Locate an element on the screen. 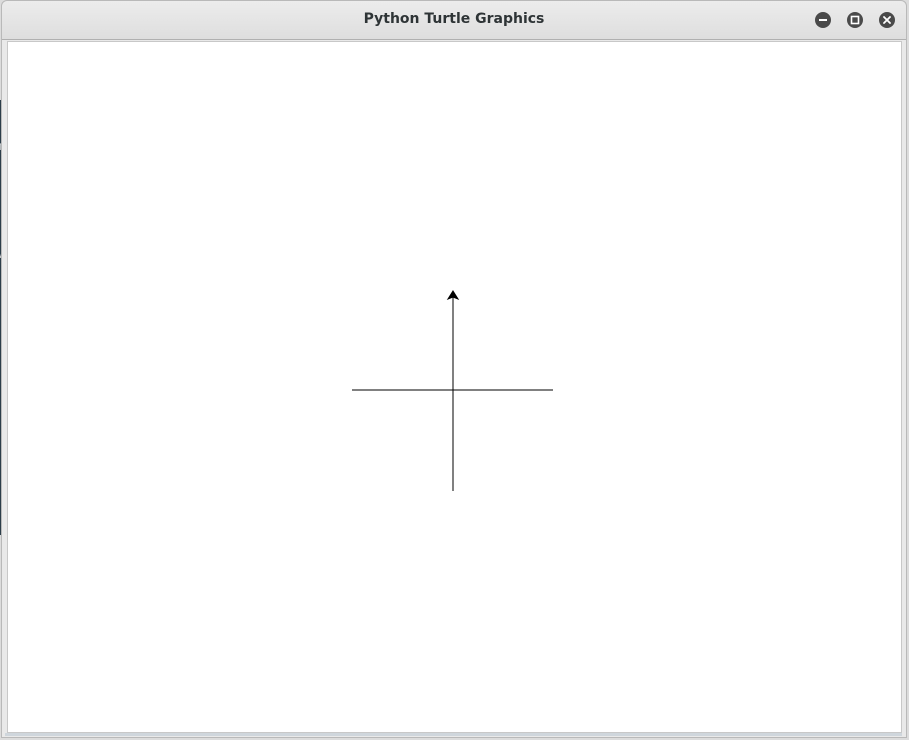 The image size is (909, 740). title-bar: Python Turtle Graphics is located at coordinates (454, 20).